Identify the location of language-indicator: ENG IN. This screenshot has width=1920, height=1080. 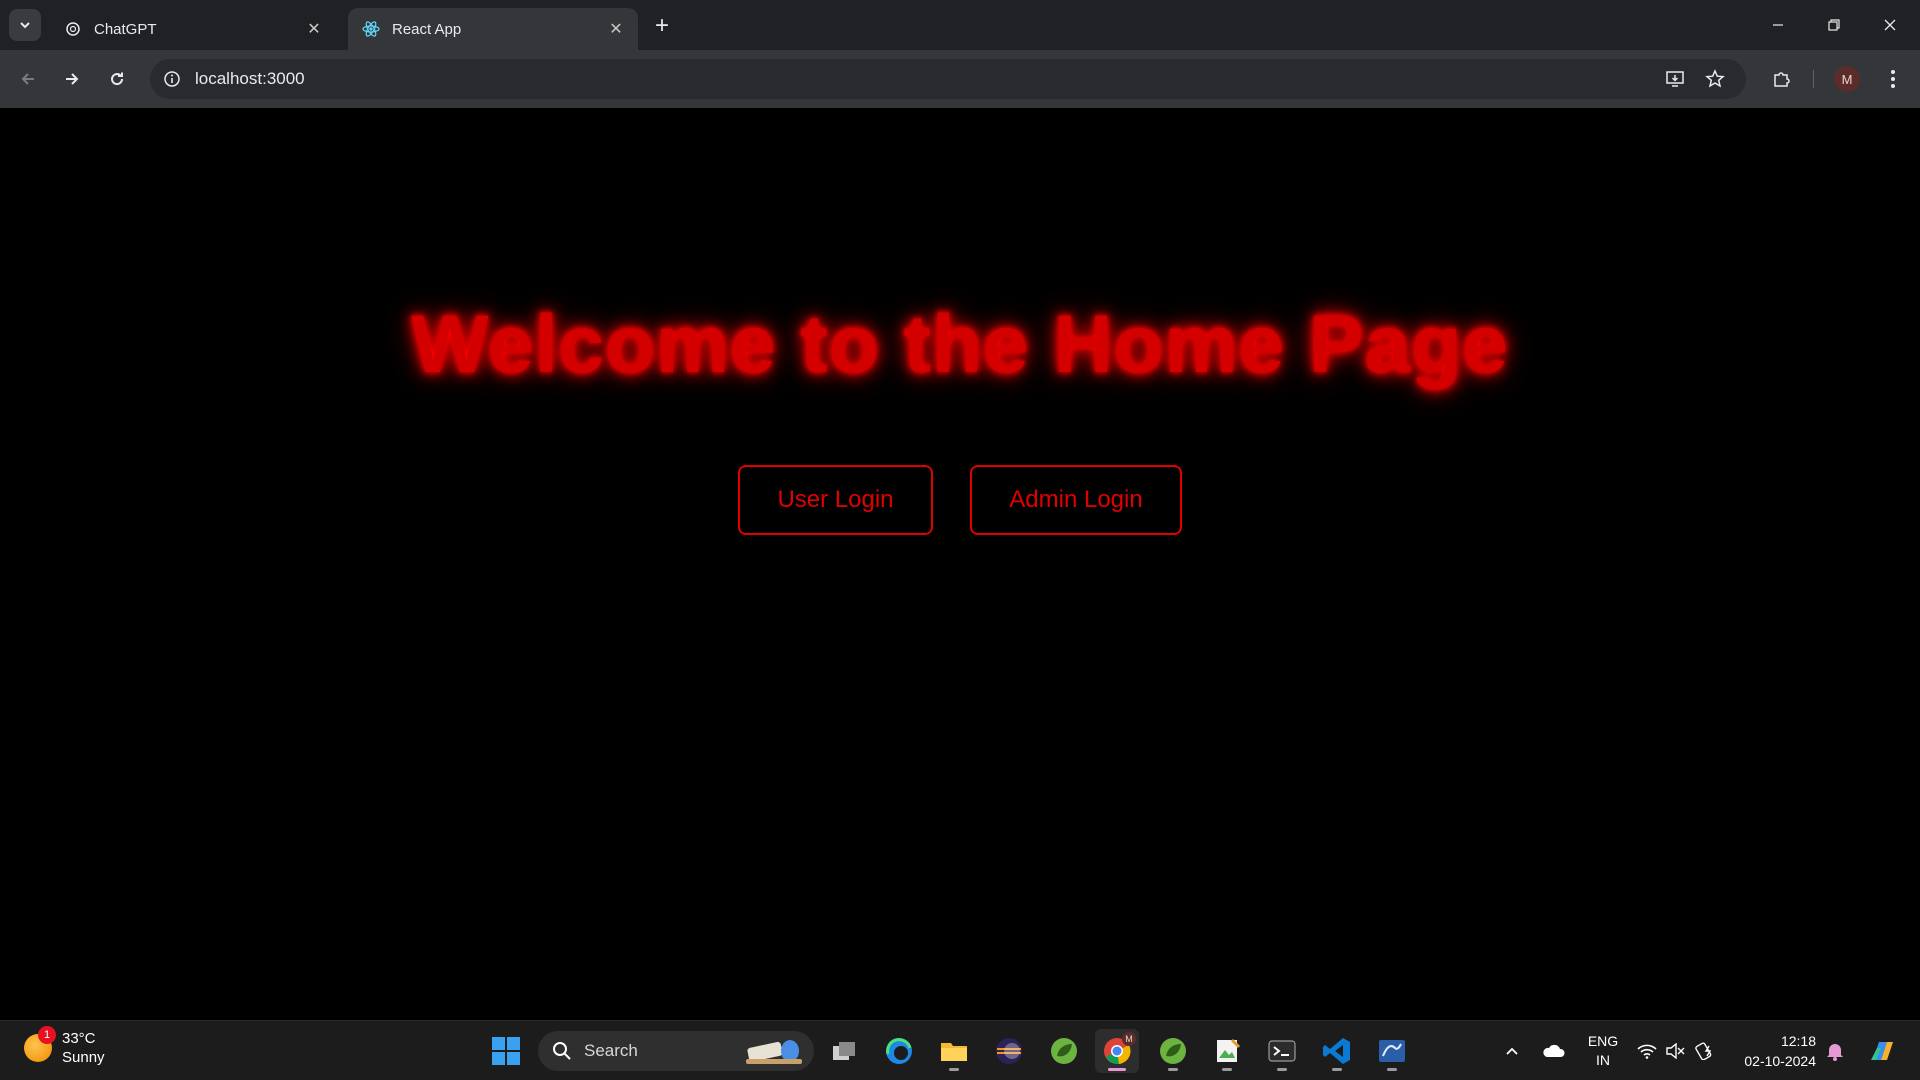
(1603, 1051).